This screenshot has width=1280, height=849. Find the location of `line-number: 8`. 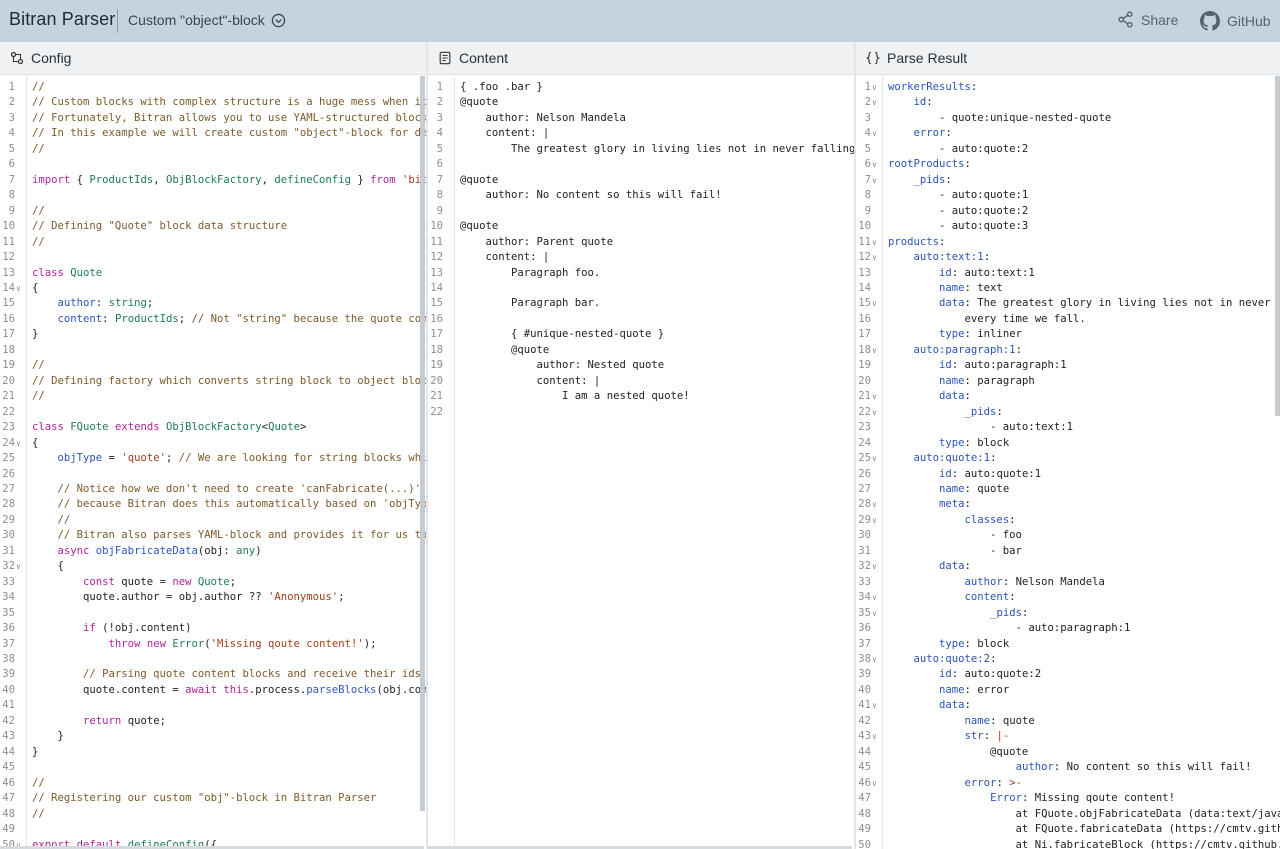

line-number: 8 is located at coordinates (11, 195).